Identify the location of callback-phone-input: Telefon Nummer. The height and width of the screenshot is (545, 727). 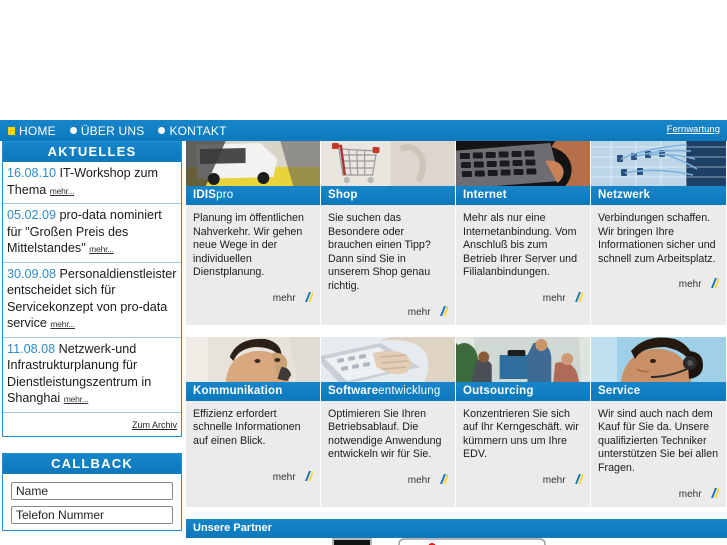
(92, 514).